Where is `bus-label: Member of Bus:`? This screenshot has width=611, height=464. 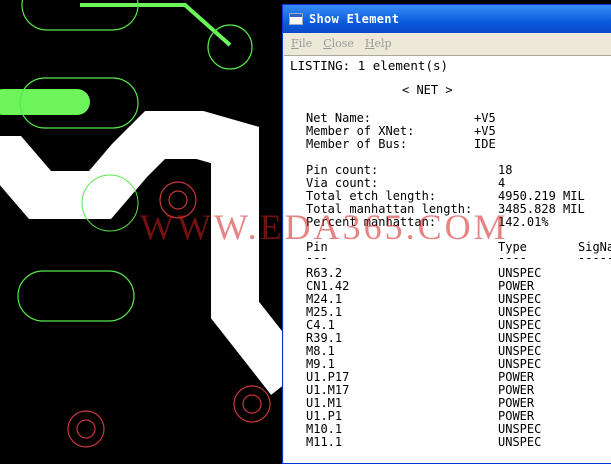
bus-label: Member of Bus: is located at coordinates (357, 144).